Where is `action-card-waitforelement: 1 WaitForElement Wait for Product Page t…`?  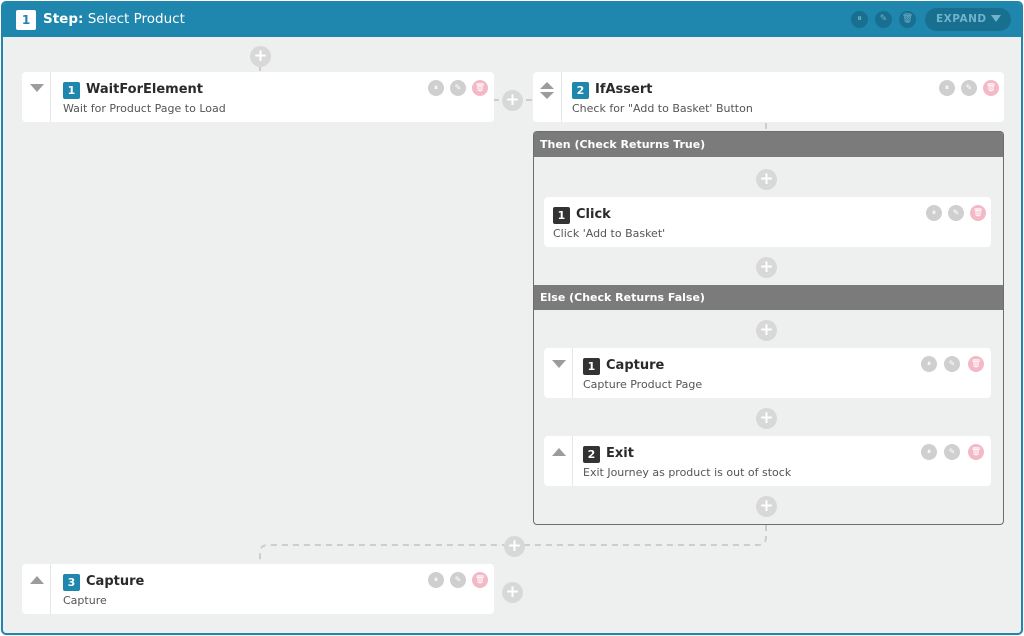 action-card-waitforelement: 1 WaitForElement Wait for Product Page t… is located at coordinates (258, 97).